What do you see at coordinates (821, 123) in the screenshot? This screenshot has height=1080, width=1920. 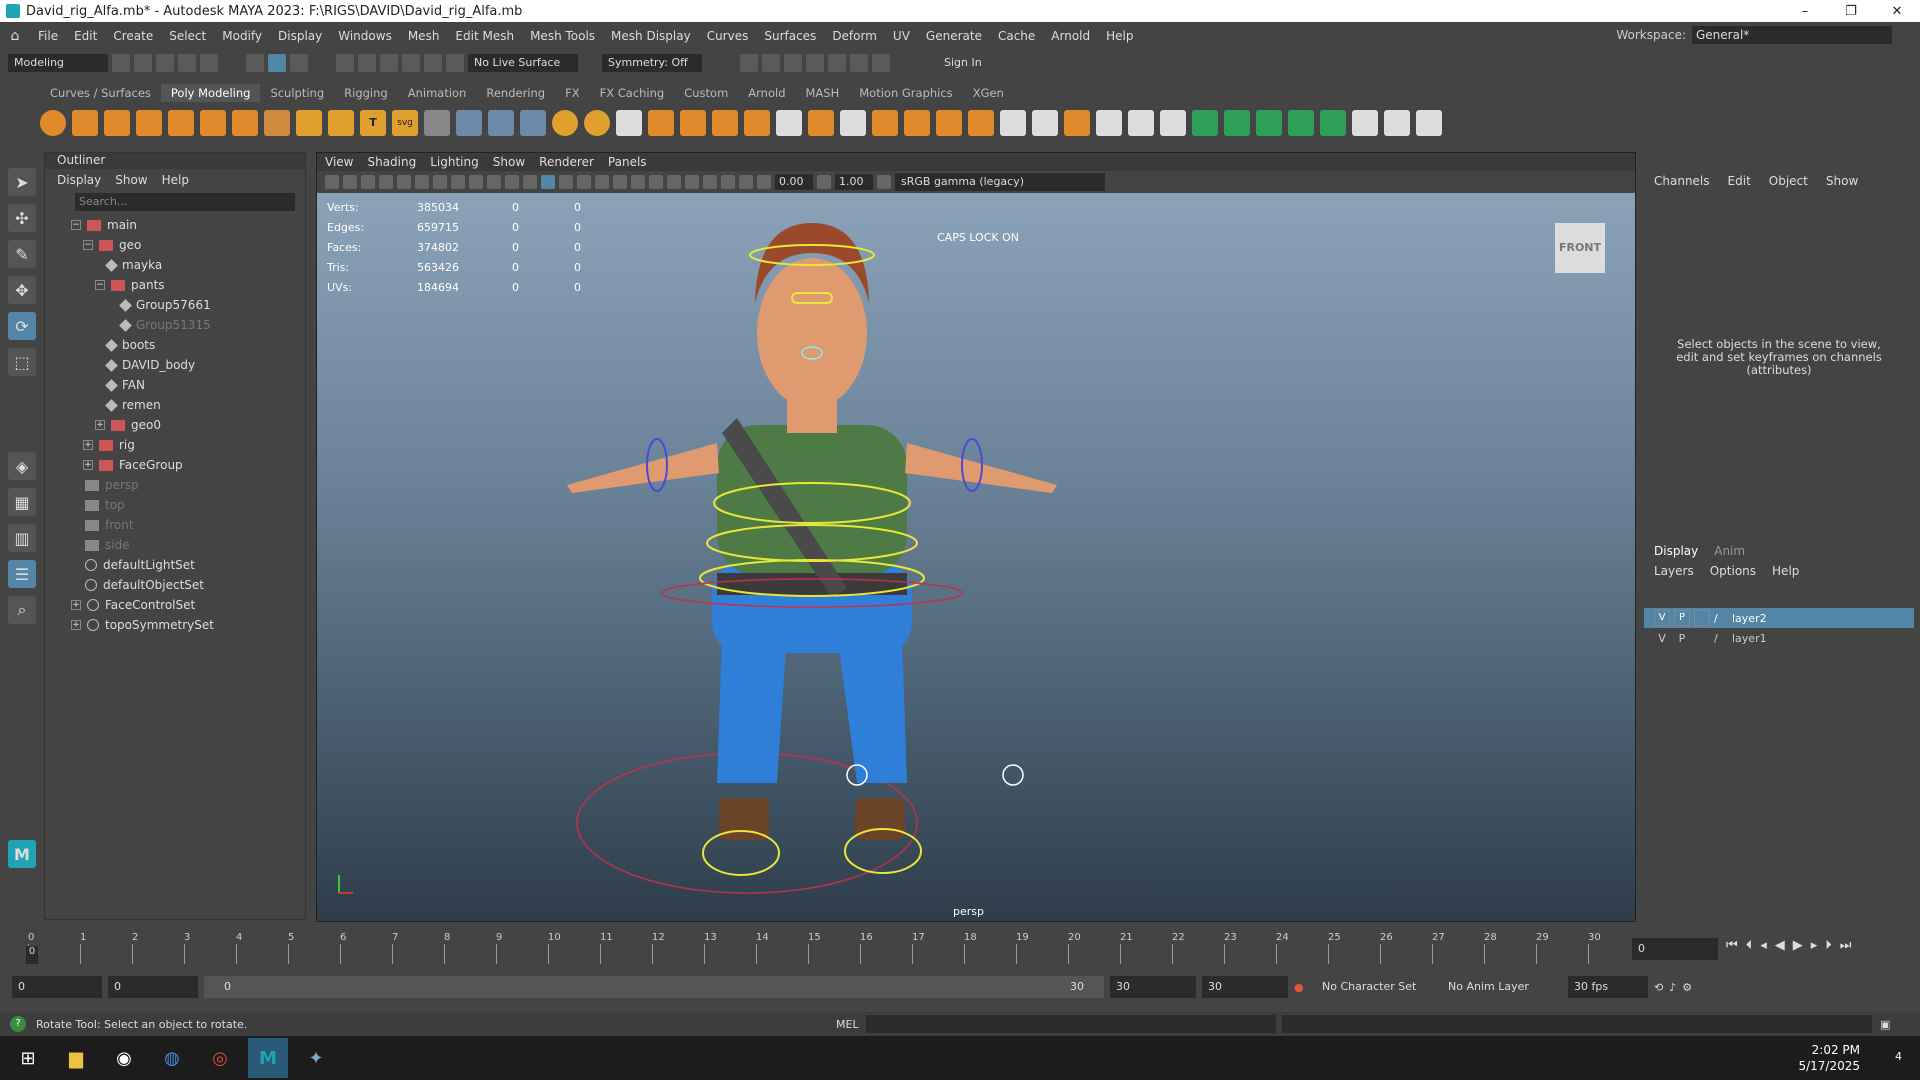 I see `boolean-icon` at bounding box center [821, 123].